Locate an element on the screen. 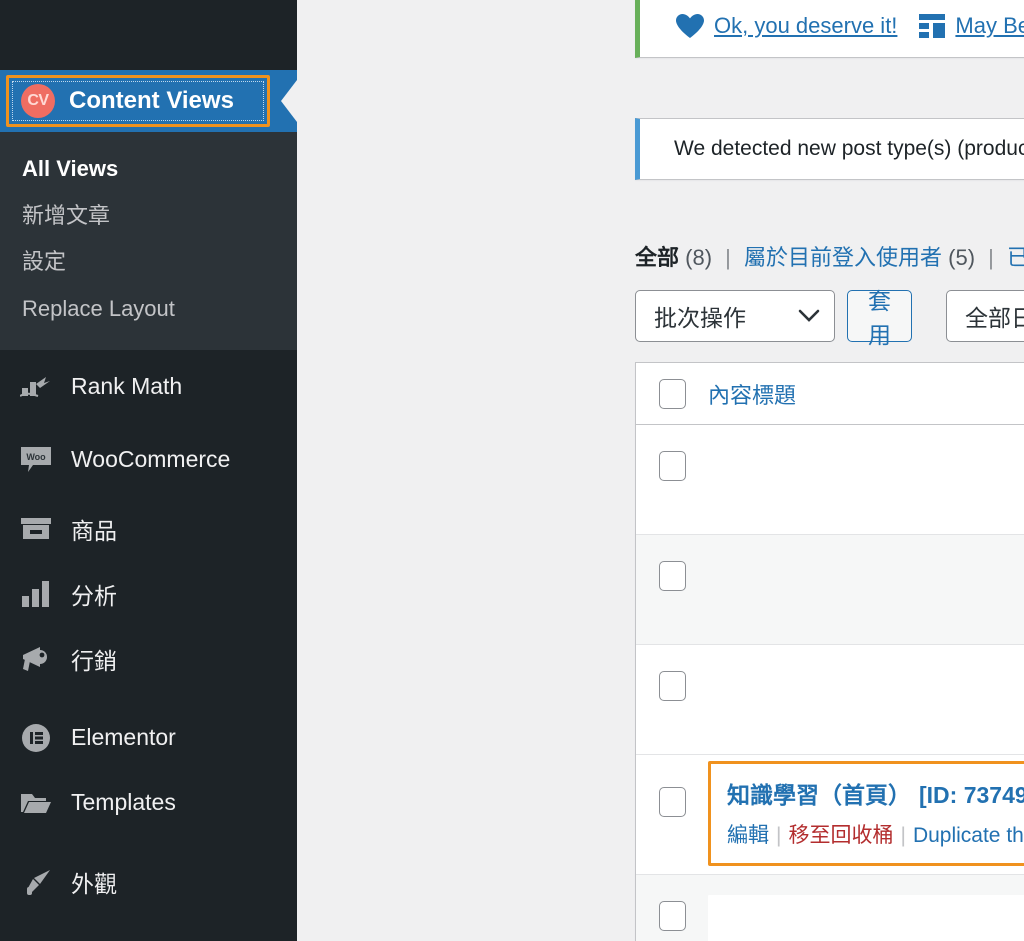 Image resolution: width=1024 pixels, height=941 pixels. rating-actions: Ok, you deserve it! May Be Later is located at coordinates (832, 21).